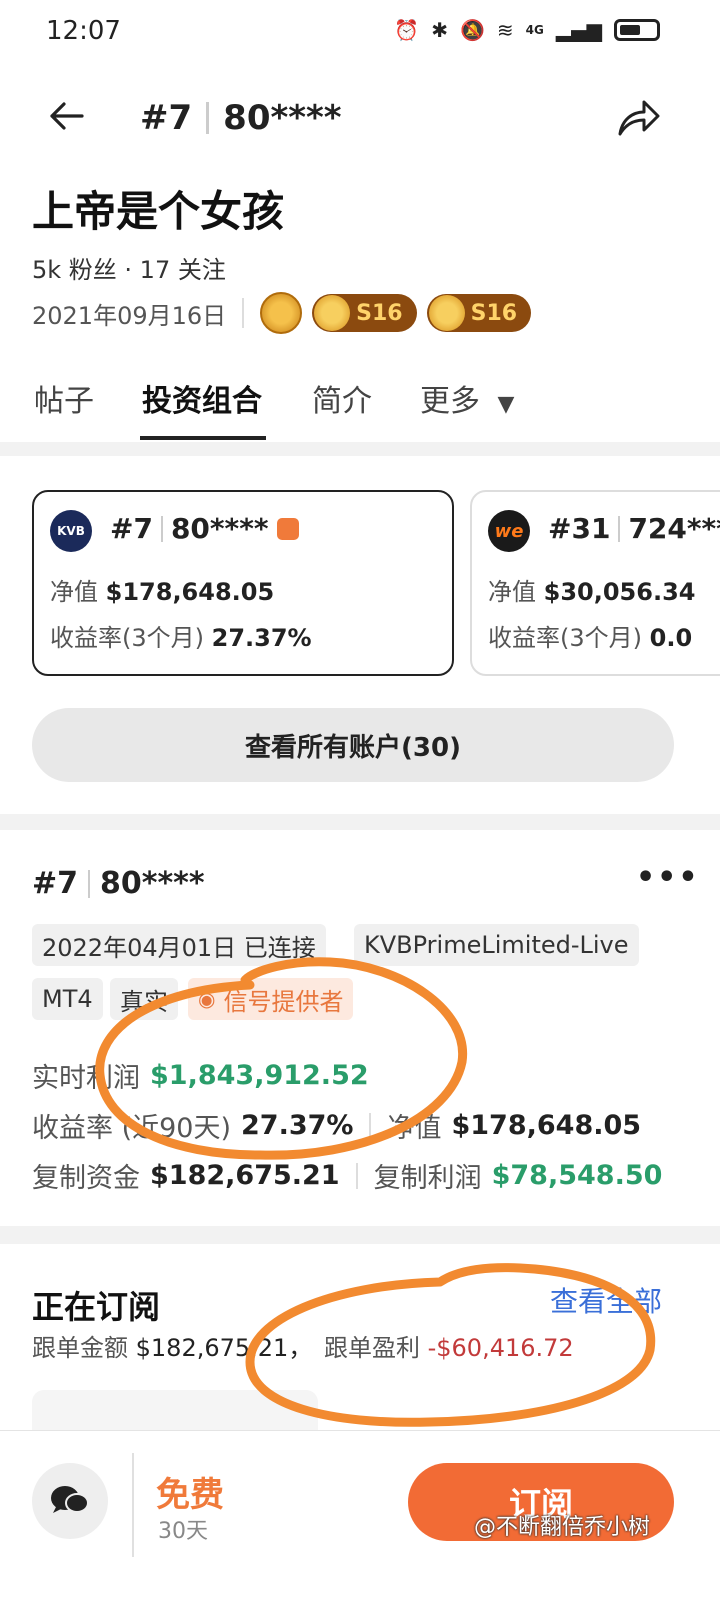 The width and height of the screenshot is (720, 1600). I want to click on account-rank: #31, so click(579, 528).